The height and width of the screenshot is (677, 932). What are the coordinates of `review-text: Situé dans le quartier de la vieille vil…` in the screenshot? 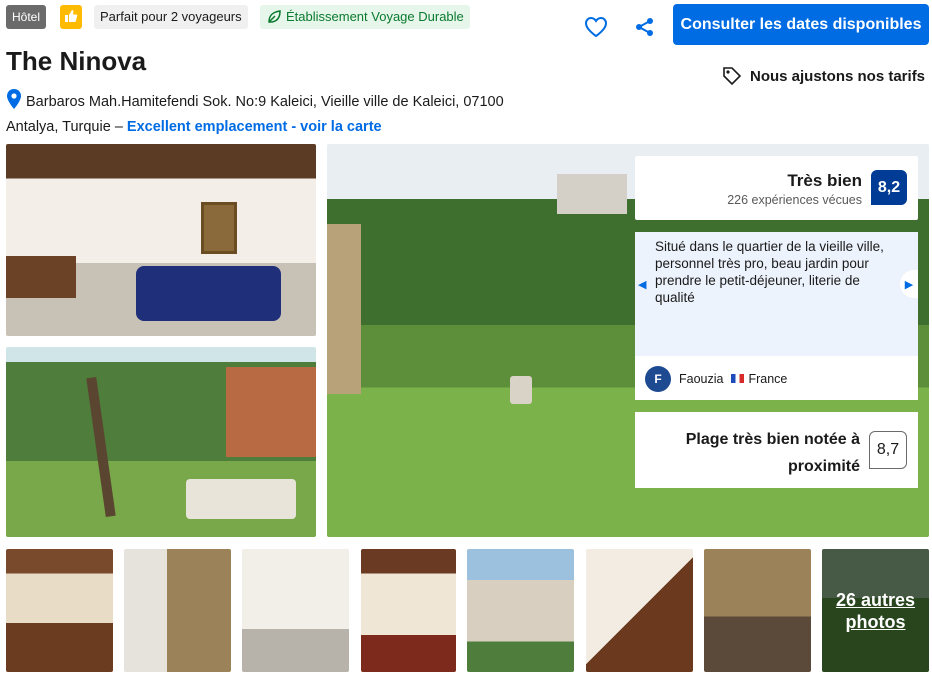 It's located at (776, 294).